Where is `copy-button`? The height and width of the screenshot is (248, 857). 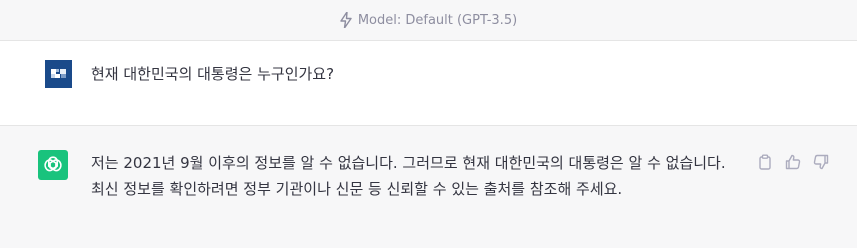
copy-button is located at coordinates (765, 162).